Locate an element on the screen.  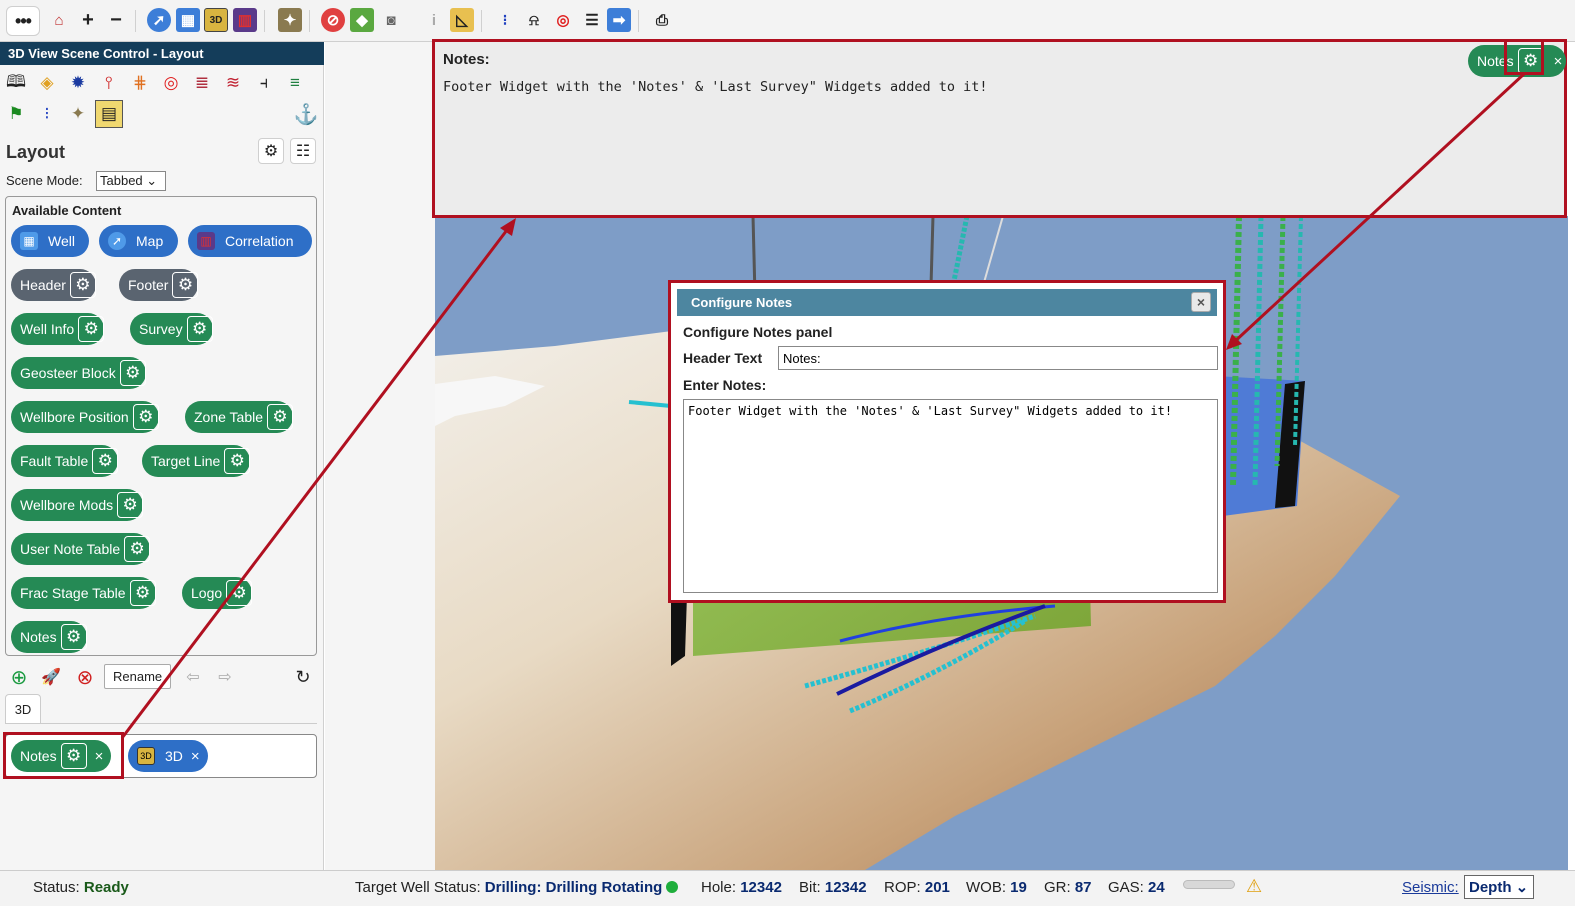
gr-value: 87 is located at coordinates (1083, 887).